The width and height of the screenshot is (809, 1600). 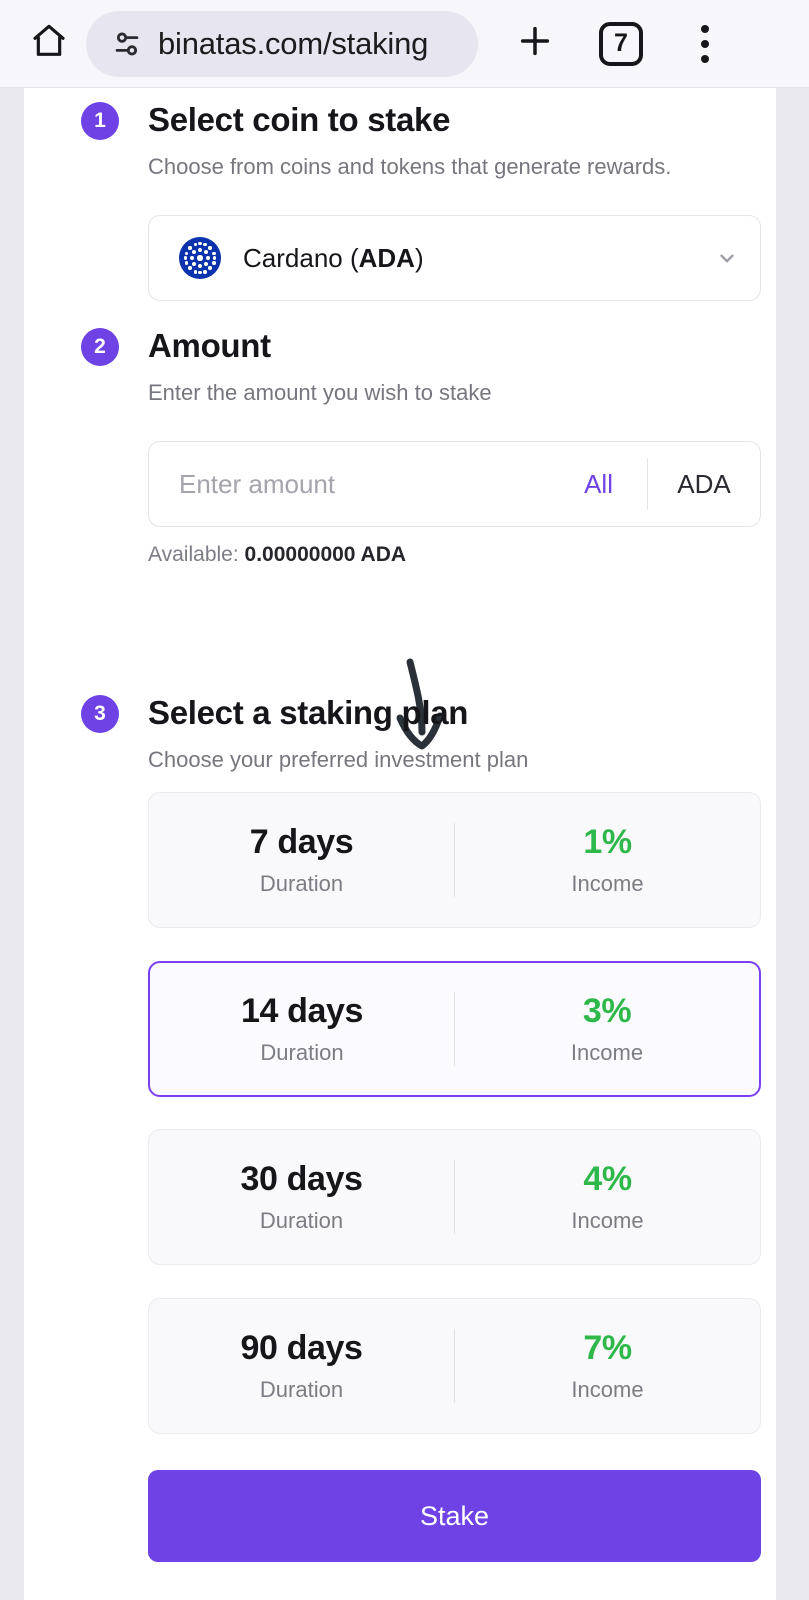 I want to click on coin-name-text: Cardano (, so click(x=301, y=257).